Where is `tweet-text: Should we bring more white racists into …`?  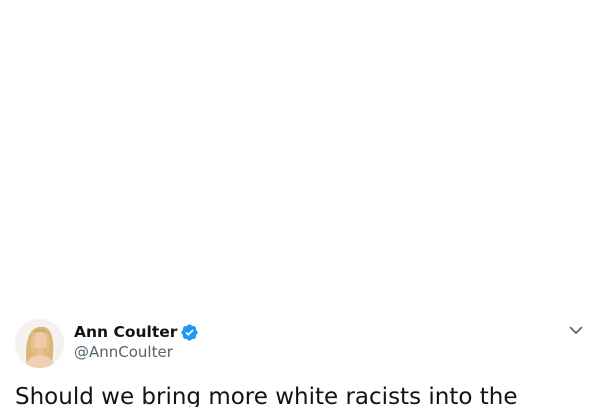 tweet-text: Should we bring more white racists into … is located at coordinates (266, 395).